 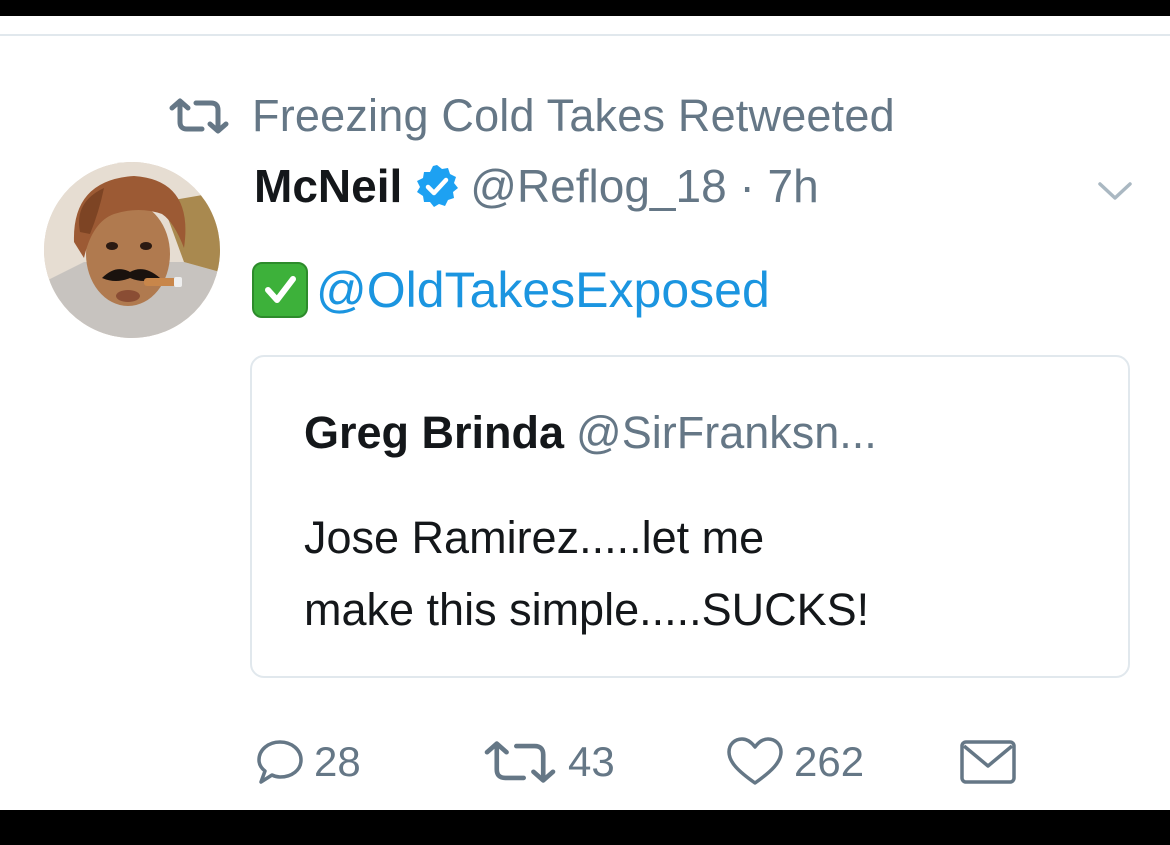 I want to click on retweet-context: Freezing Cold Takes Retweeted, so click(x=531, y=116).